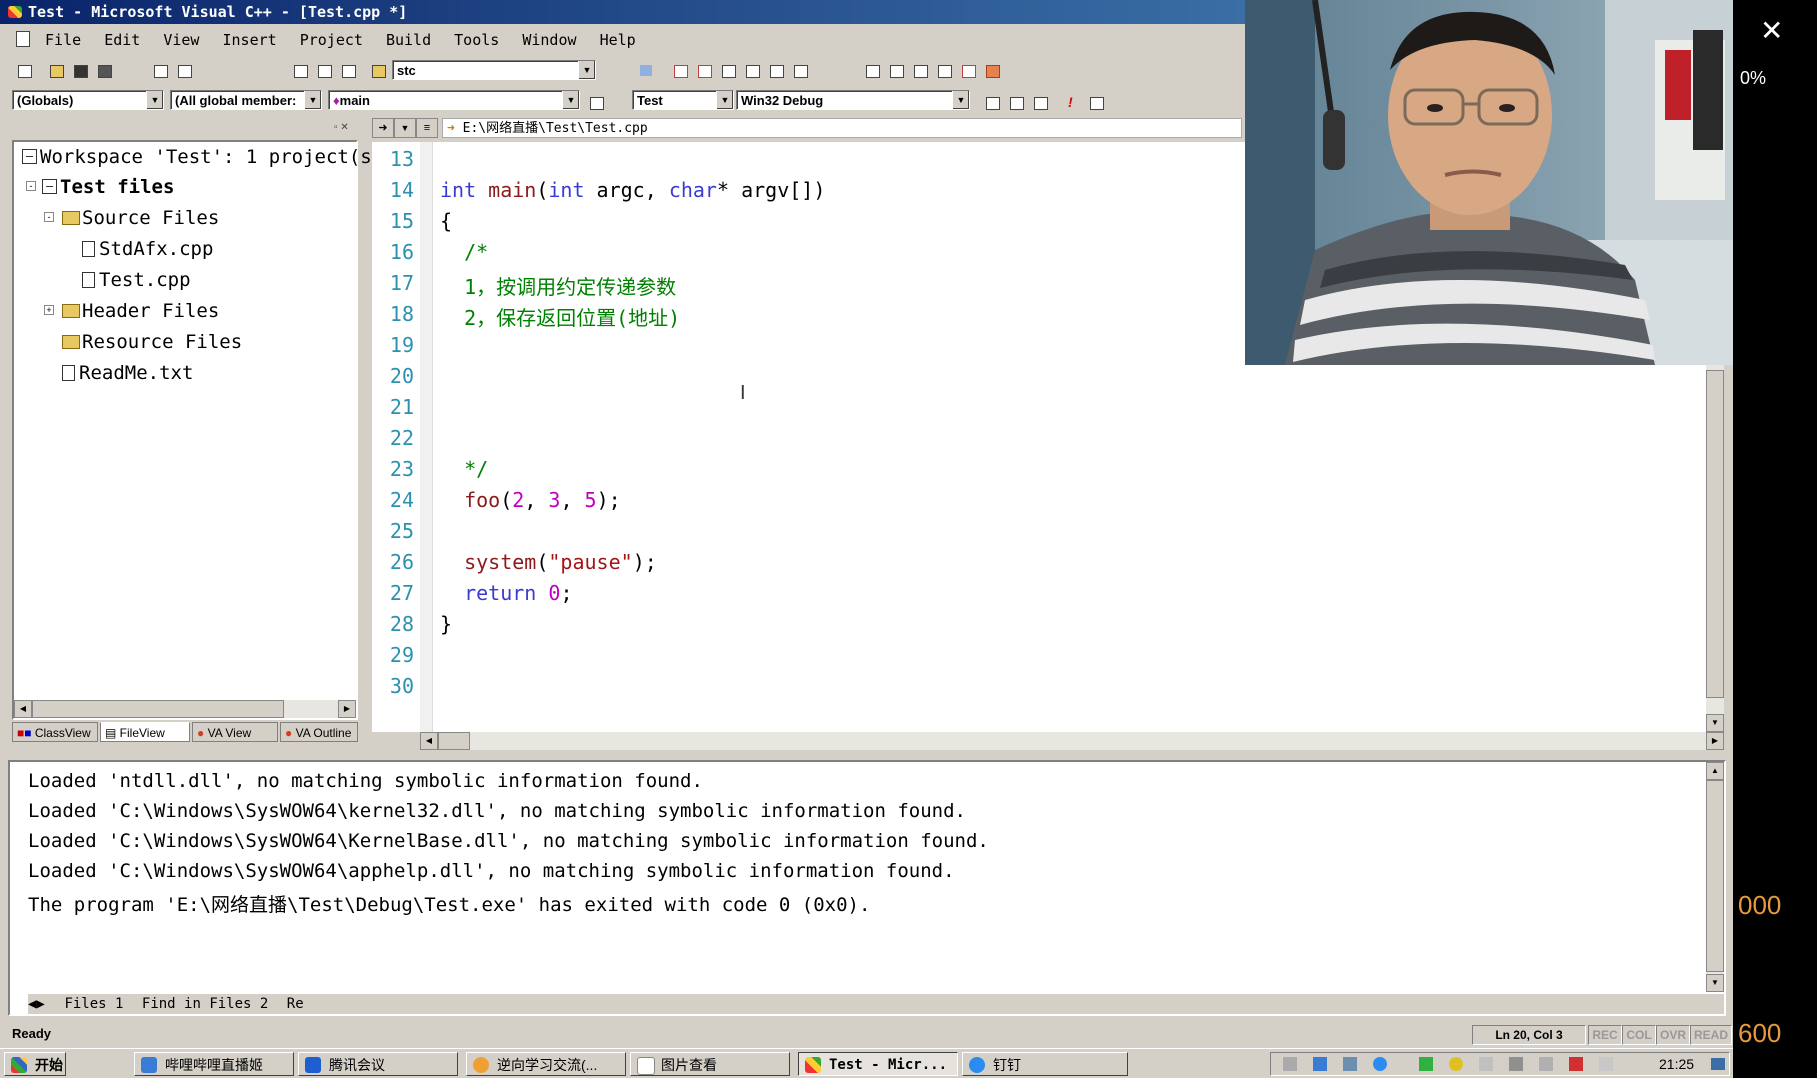  What do you see at coordinates (1516, 1064) in the screenshot?
I see `tray-tool-icon` at bounding box center [1516, 1064].